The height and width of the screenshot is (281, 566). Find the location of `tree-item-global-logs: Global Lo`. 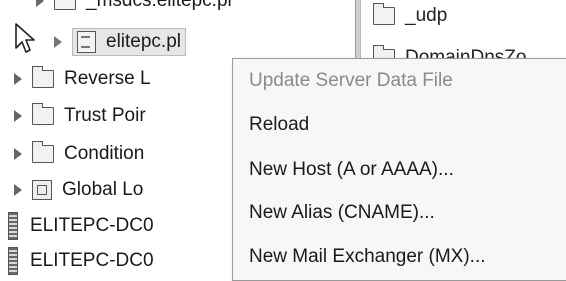

tree-item-global-logs: Global Lo is located at coordinates (78, 190).